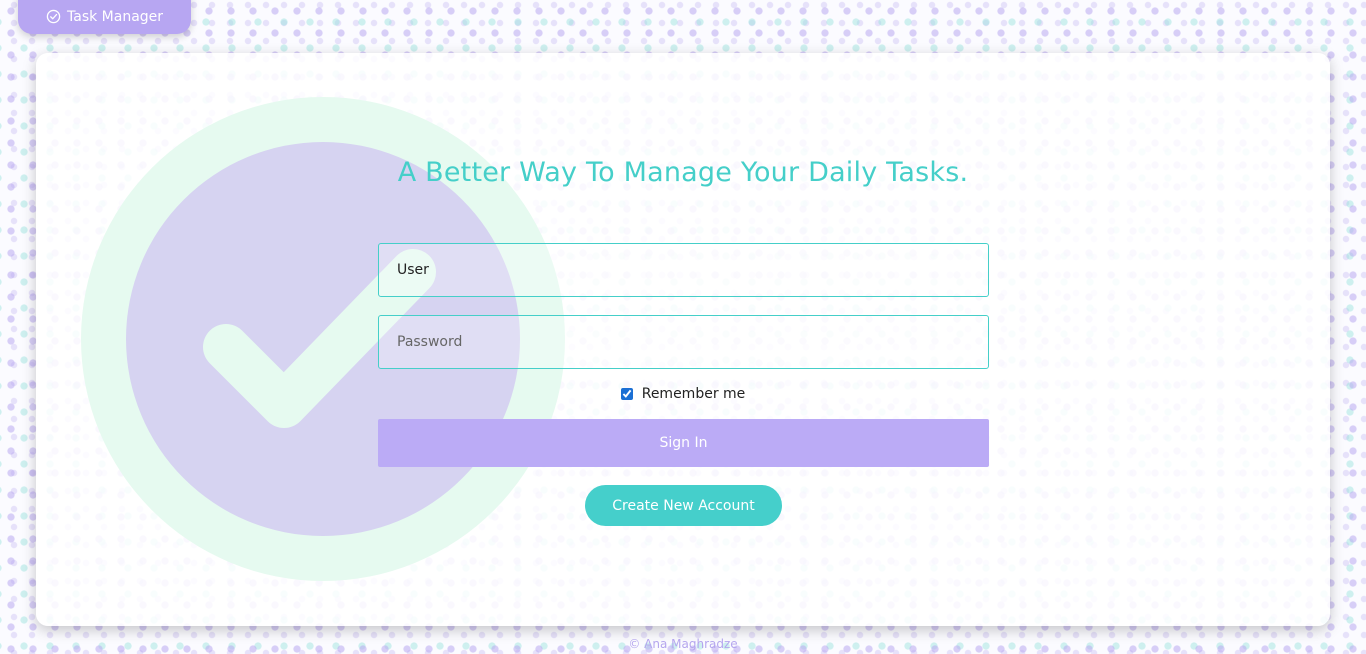 The height and width of the screenshot is (654, 1366). I want to click on page-headline: A Better Way To Manage Your Daily Tasks., so click(683, 172).